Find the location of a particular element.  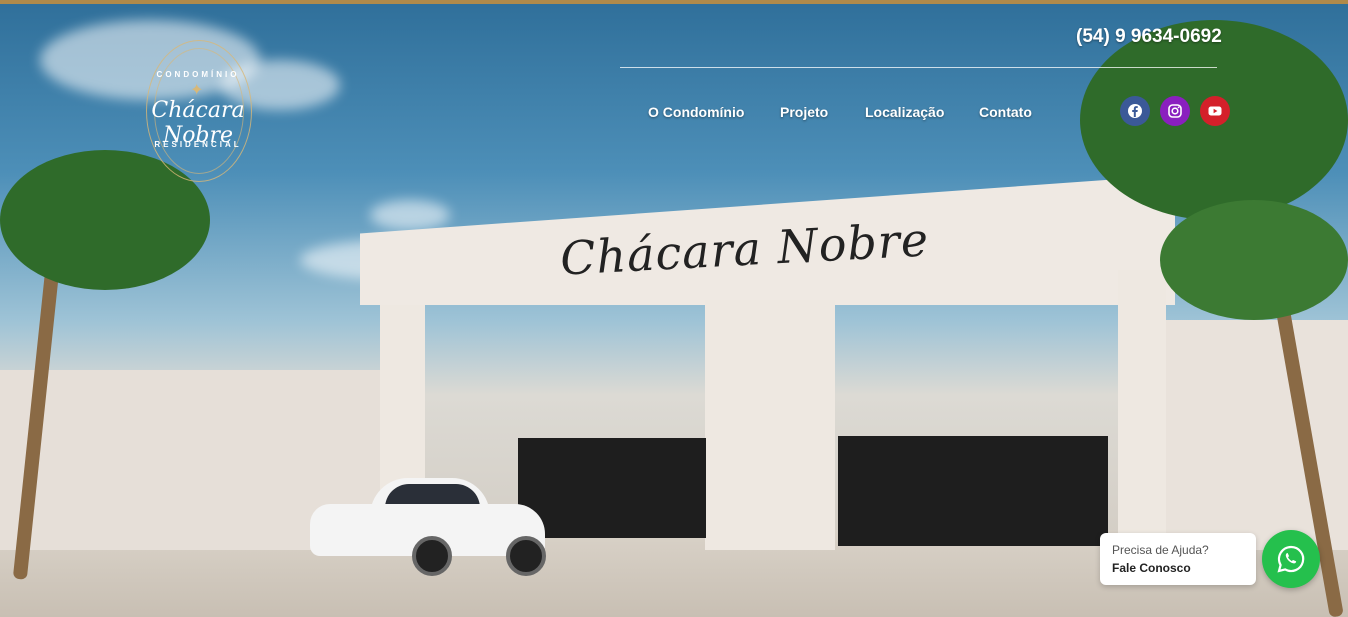

car is located at coordinates (428, 525).